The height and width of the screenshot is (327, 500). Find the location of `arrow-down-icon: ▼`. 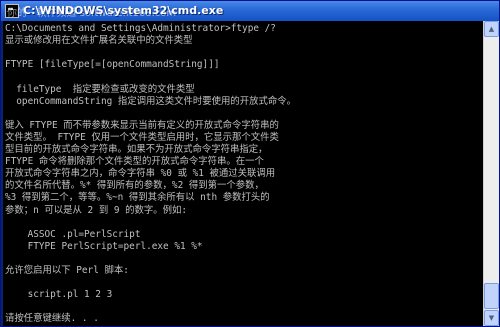

arrow-down-icon: ▼ is located at coordinates (491, 318).